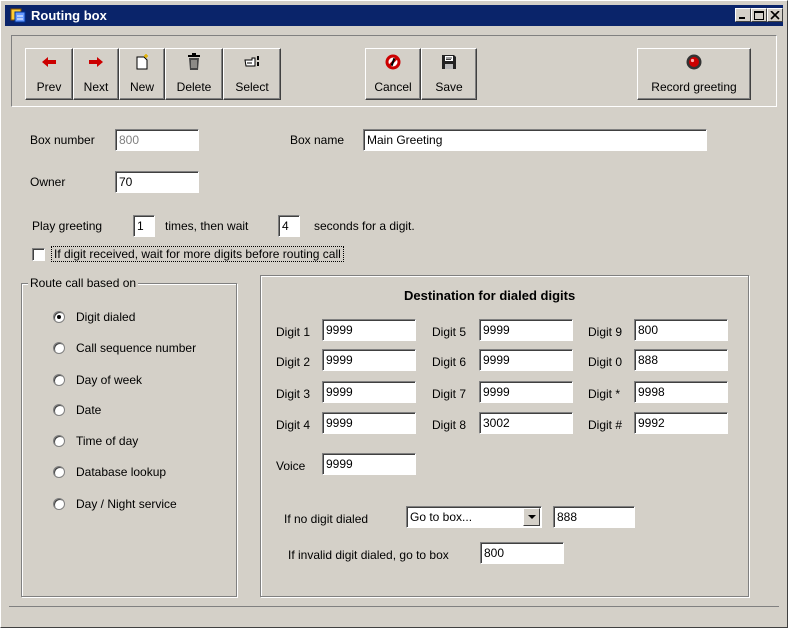  What do you see at coordinates (490, 295) in the screenshot?
I see `destination-title: Destination for dialed digits` at bounding box center [490, 295].